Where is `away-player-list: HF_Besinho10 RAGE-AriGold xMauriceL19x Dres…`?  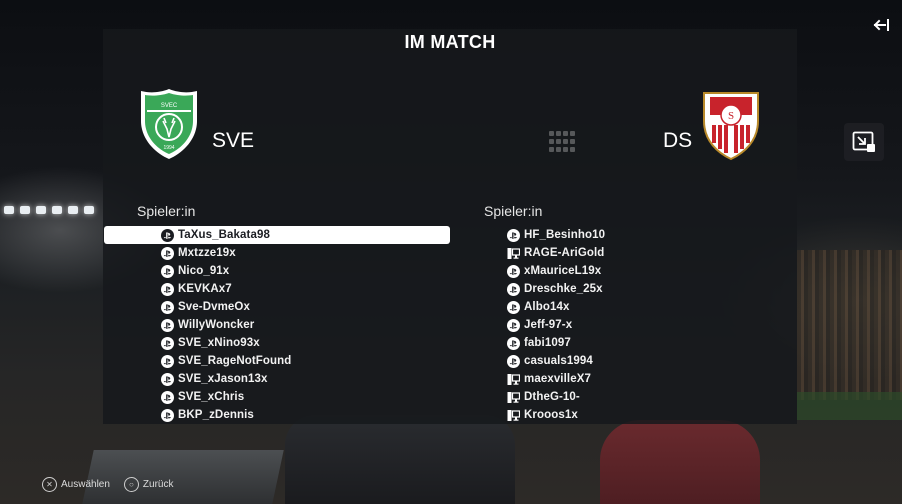 away-player-list: HF_Besinho10 RAGE-AriGold xMauriceL19x Dres… is located at coordinates (651, 325).